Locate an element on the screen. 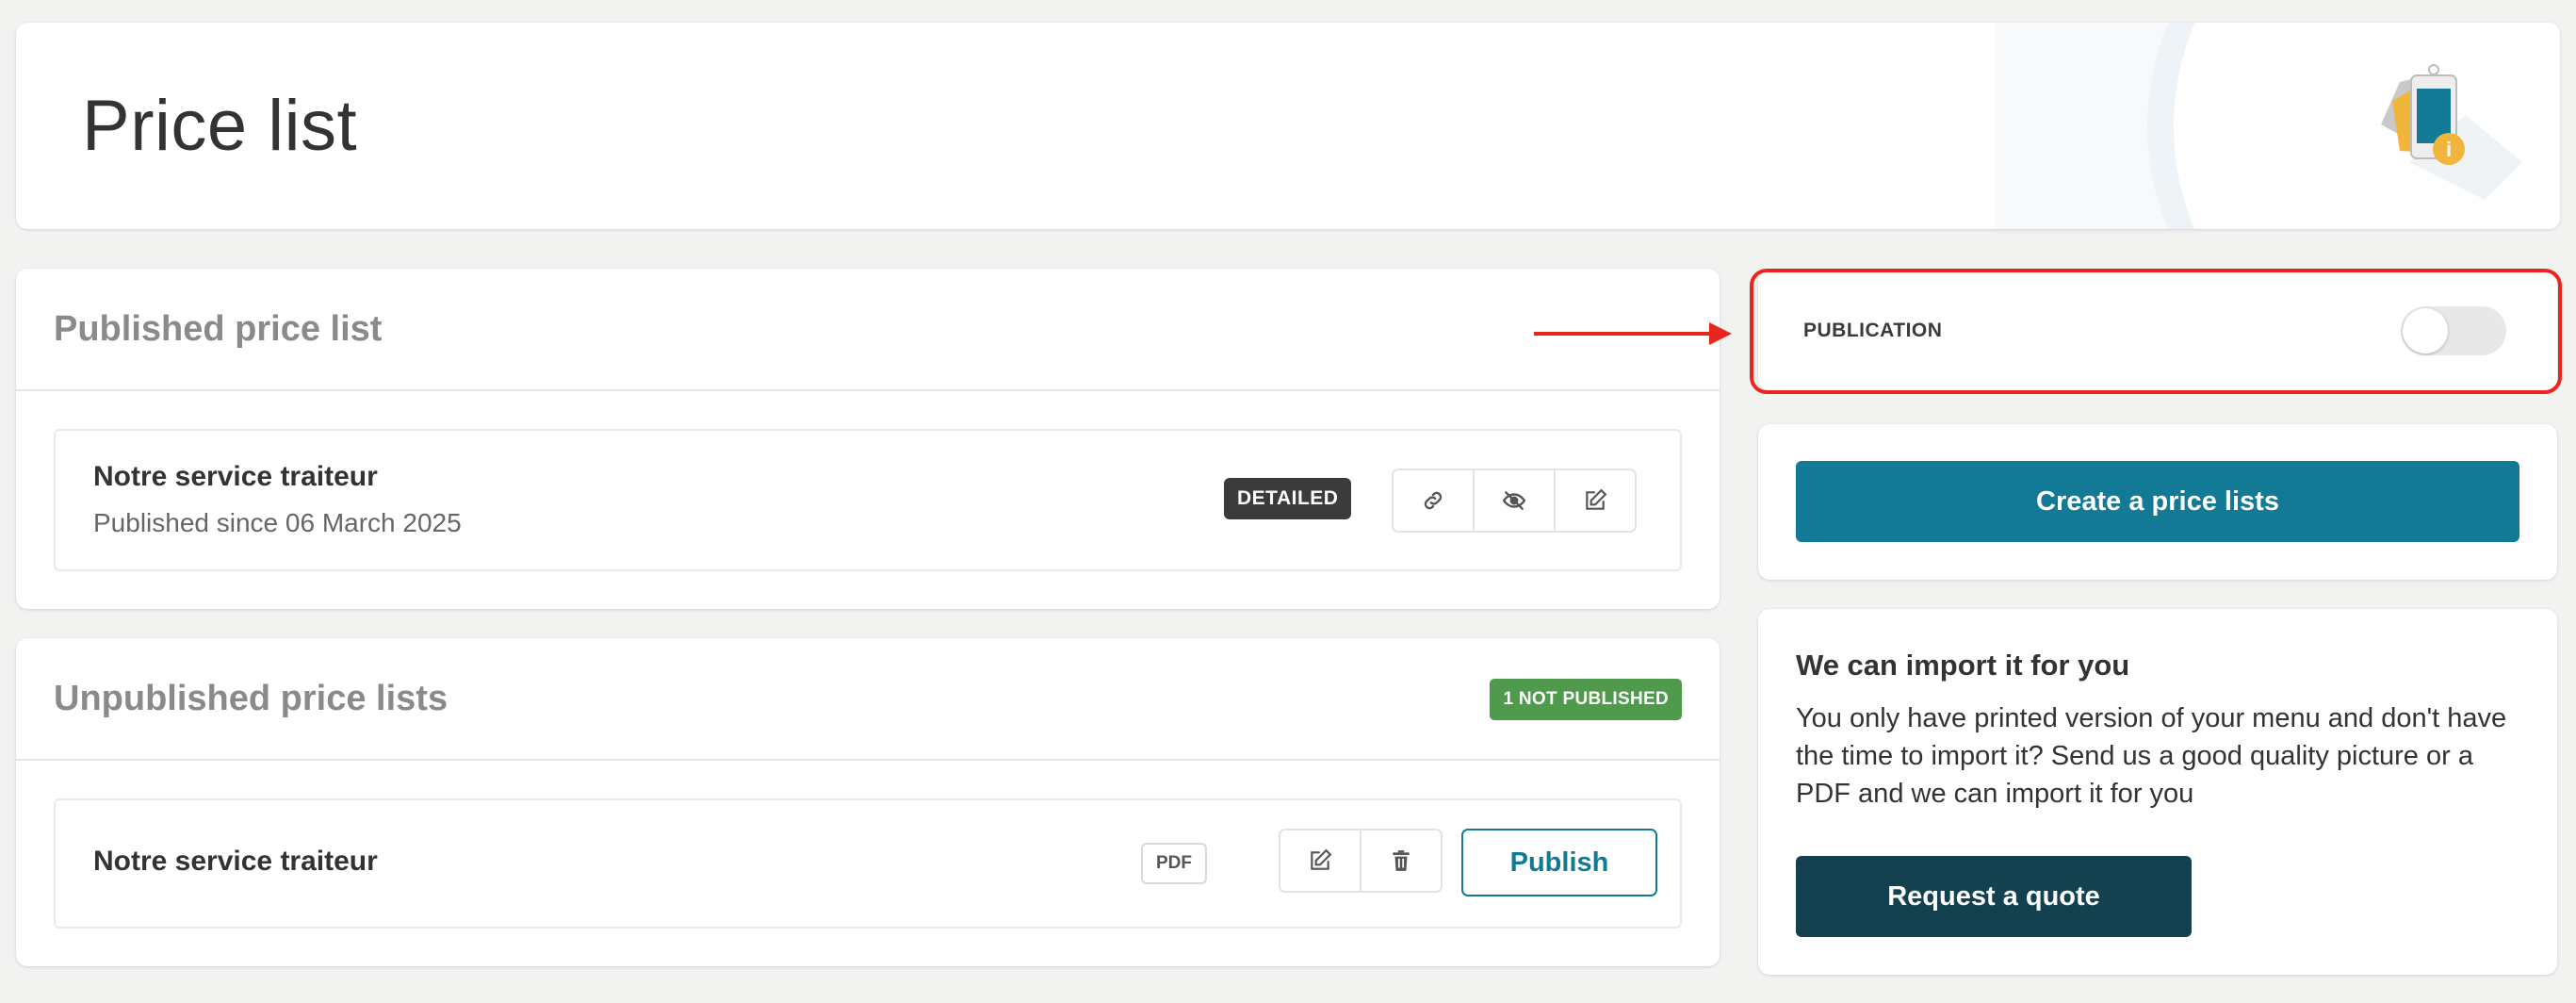 Image resolution: width=2576 pixels, height=1003 pixels. not-published-count-badge: 1 NOT PUBLISHED is located at coordinates (1586, 699).